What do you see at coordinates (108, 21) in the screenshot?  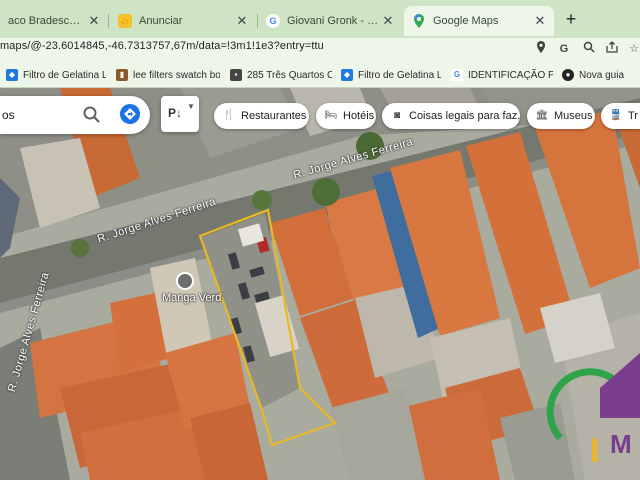 I see `tab-divider` at bounding box center [108, 21].